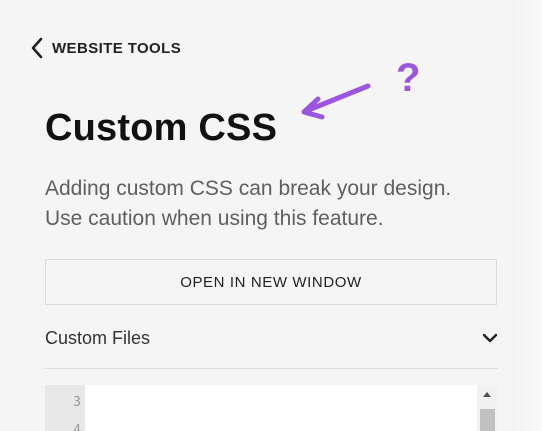  What do you see at coordinates (271, 368) in the screenshot?
I see `divider` at bounding box center [271, 368].